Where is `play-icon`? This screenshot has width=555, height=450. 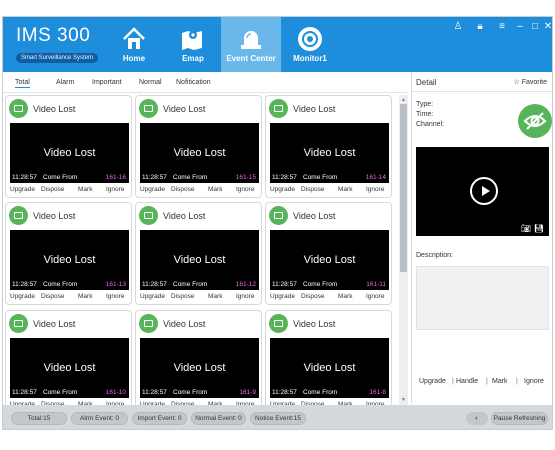
play-icon is located at coordinates (484, 191).